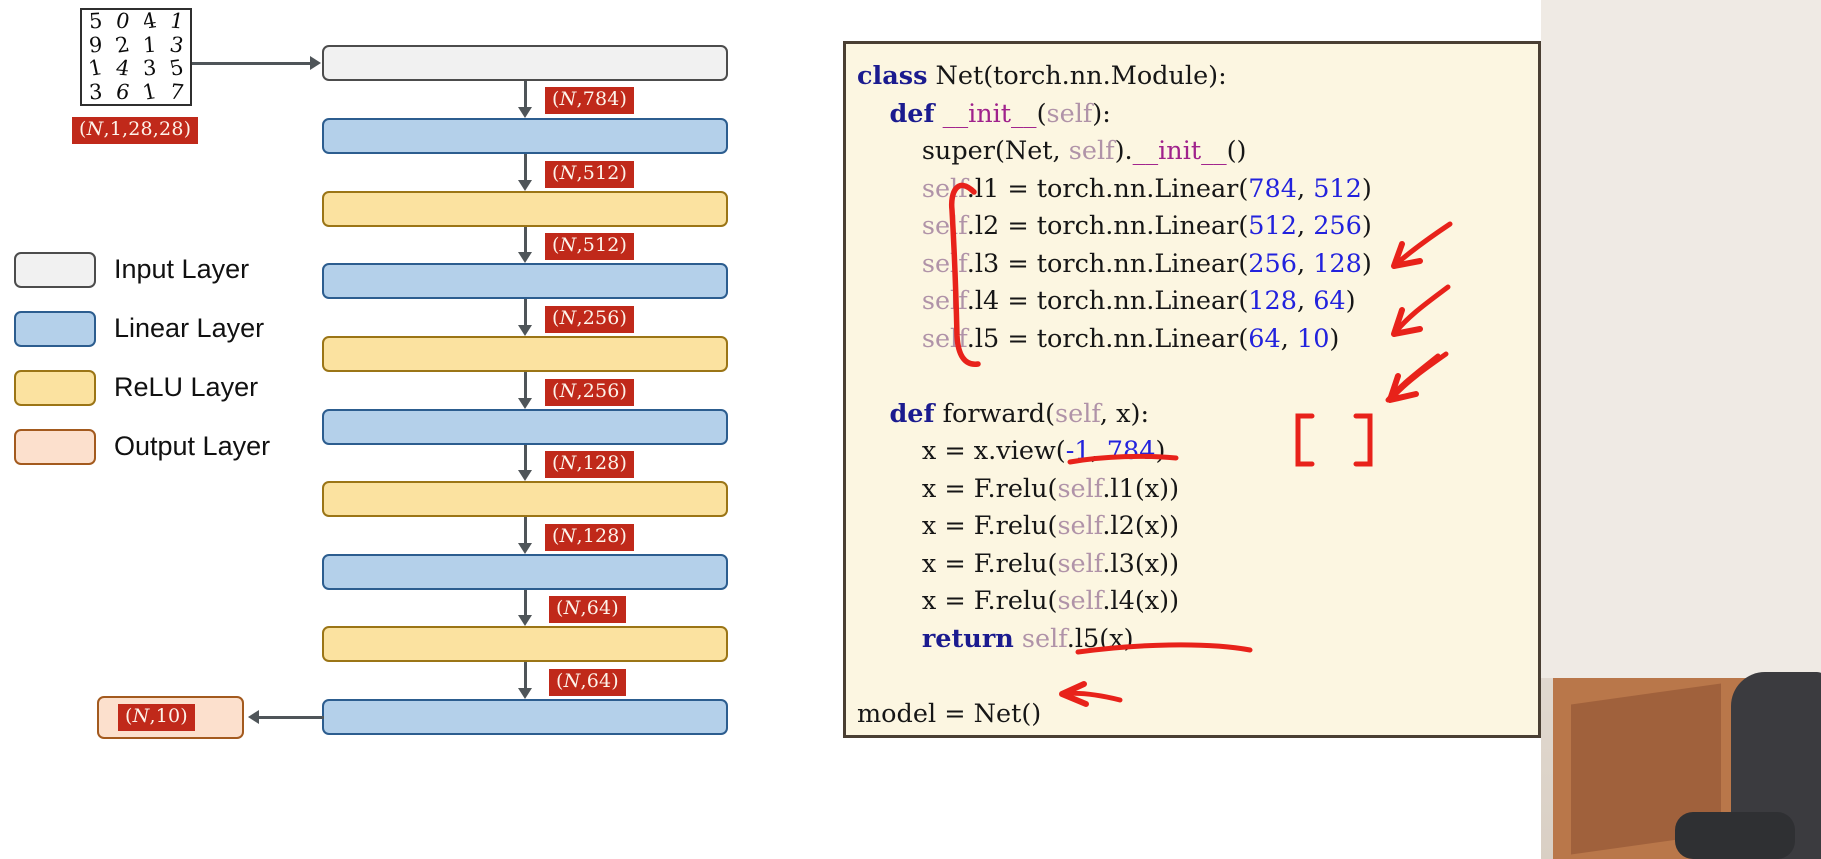 The width and height of the screenshot is (1821, 859). What do you see at coordinates (122, 45) in the screenshot?
I see `mnist-digit: 2` at bounding box center [122, 45].